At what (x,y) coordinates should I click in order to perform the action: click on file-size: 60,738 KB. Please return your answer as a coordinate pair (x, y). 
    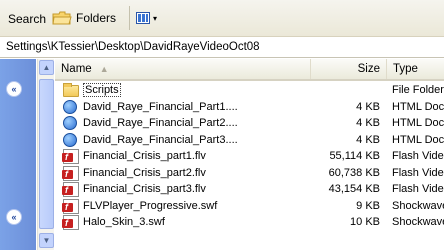
    Looking at the image, I should click on (354, 172).